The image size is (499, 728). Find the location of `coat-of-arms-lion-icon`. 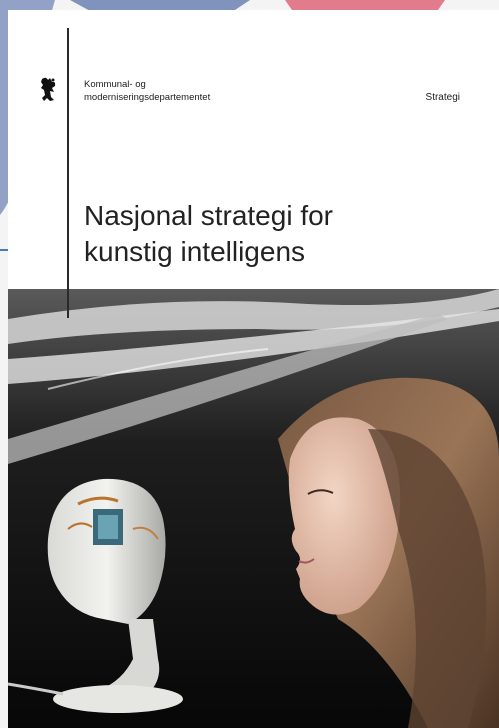

coat-of-arms-lion-icon is located at coordinates (48, 89).